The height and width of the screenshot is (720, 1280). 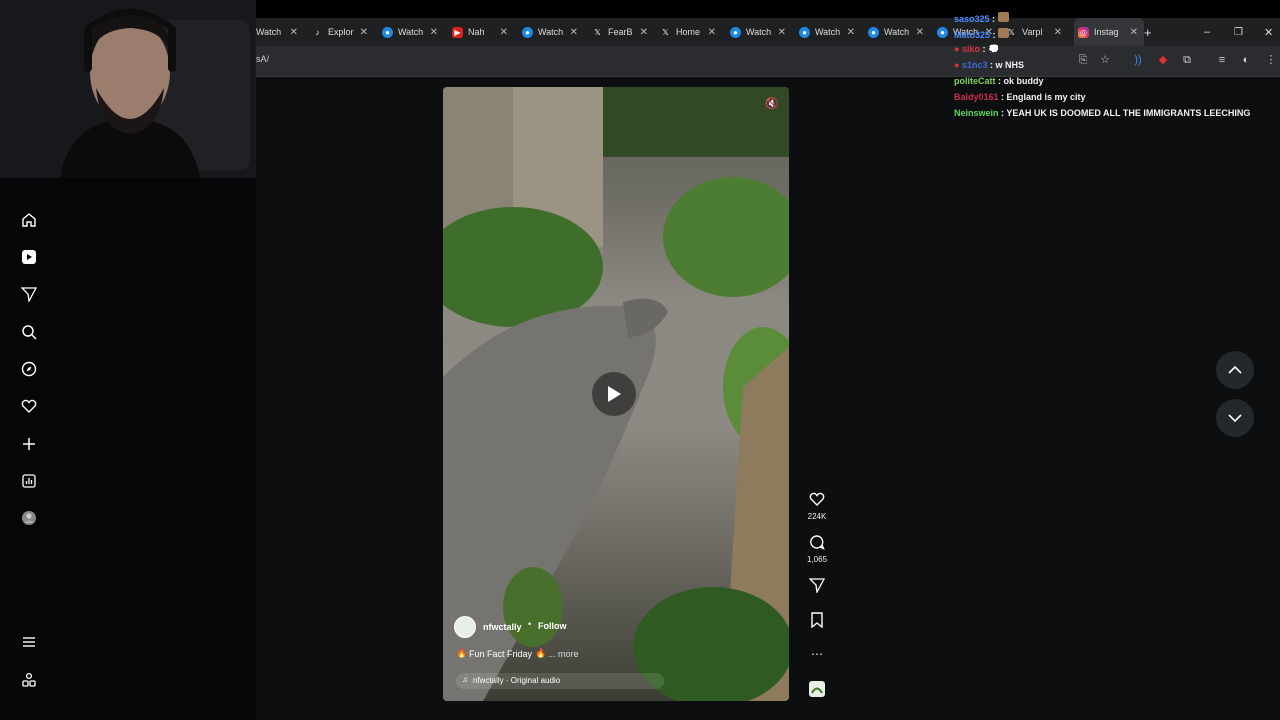 What do you see at coordinates (29, 444) in the screenshot?
I see `create-plus-icon` at bounding box center [29, 444].